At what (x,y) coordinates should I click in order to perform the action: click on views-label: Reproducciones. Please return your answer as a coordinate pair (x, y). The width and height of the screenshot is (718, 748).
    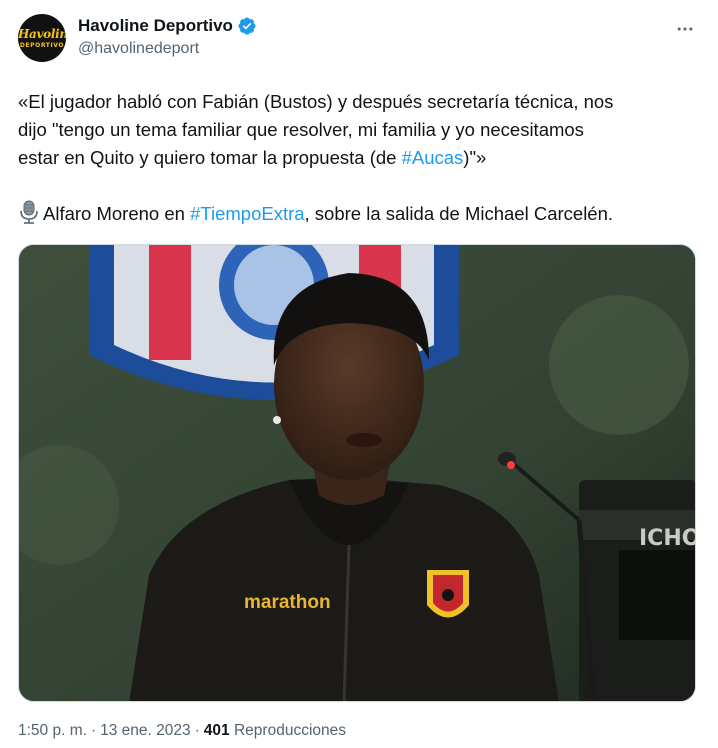
    Looking at the image, I should click on (289, 730).